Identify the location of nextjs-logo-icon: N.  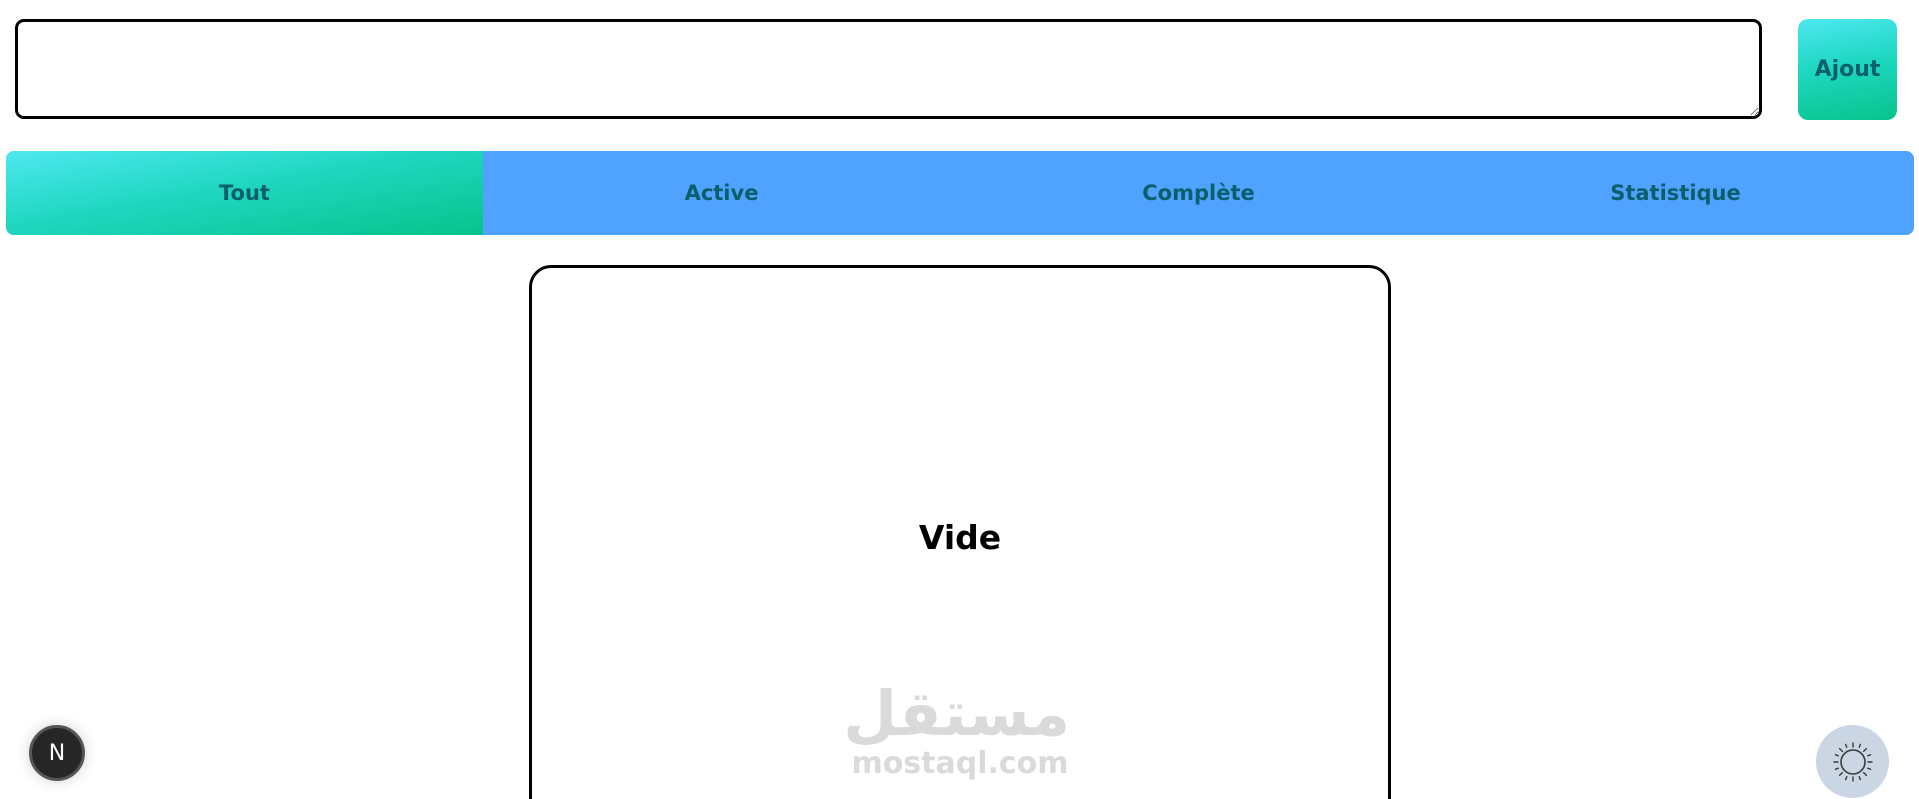
(57, 753).